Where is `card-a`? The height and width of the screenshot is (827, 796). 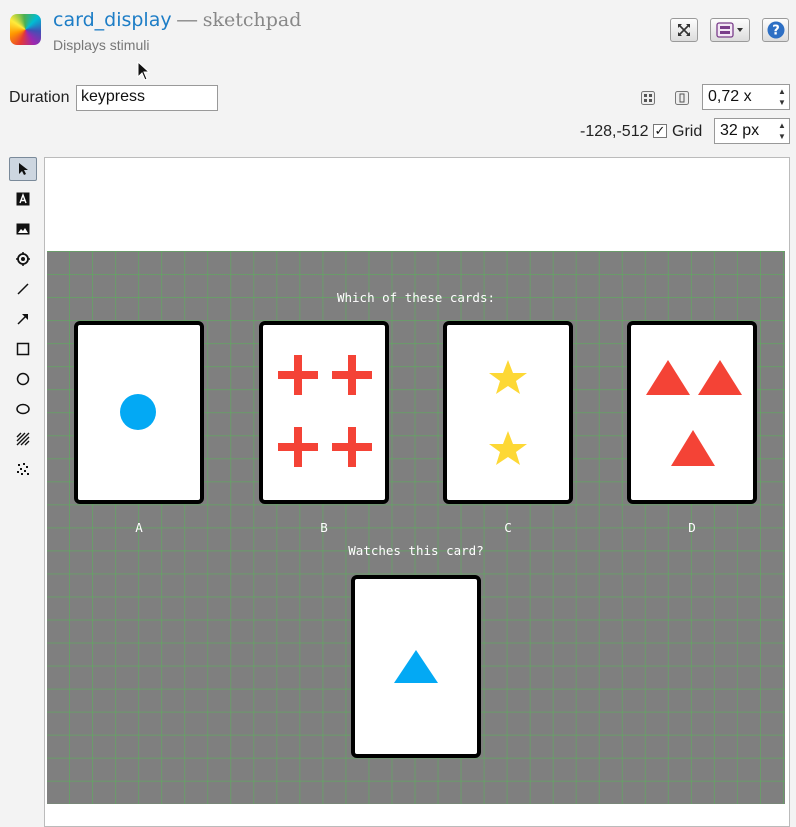 card-a is located at coordinates (139, 412).